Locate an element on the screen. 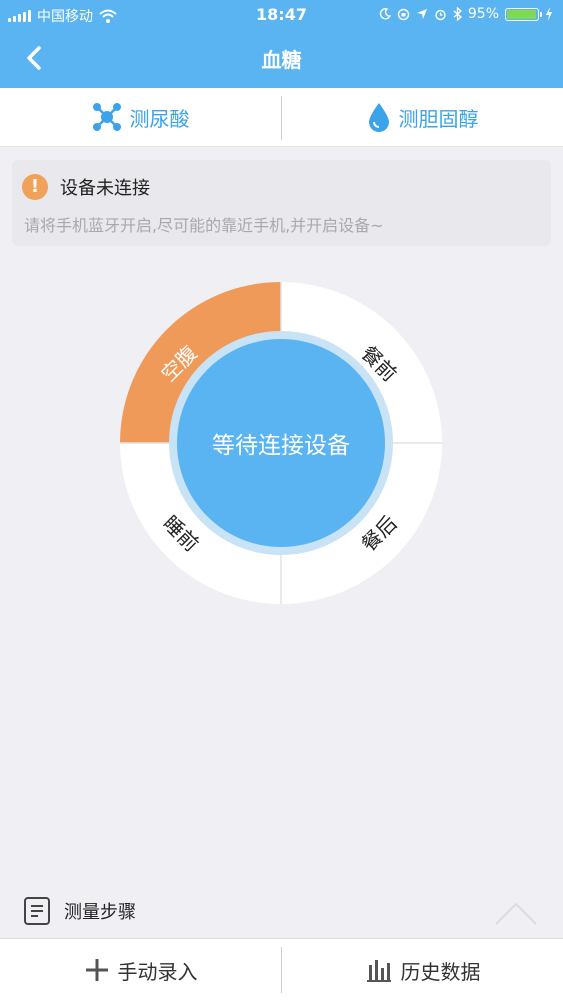 The height and width of the screenshot is (1001, 563). alarm-icon is located at coordinates (440, 14).